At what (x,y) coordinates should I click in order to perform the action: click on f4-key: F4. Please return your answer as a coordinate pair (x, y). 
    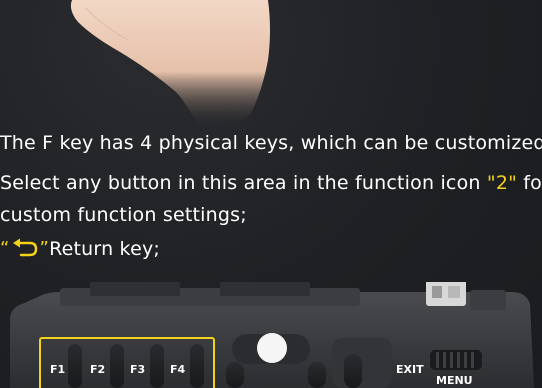
    Looking at the image, I should click on (177, 369).